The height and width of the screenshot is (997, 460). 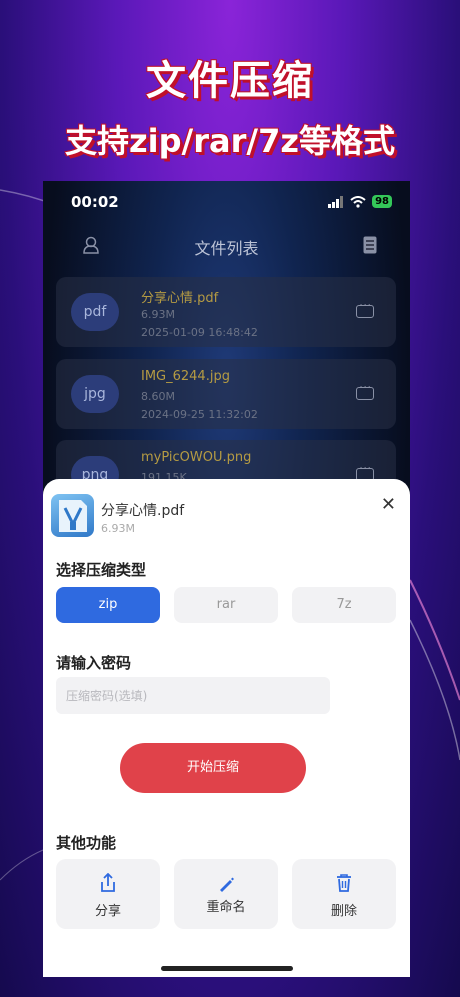 I want to click on status-time: 00:02, so click(x=95, y=202).